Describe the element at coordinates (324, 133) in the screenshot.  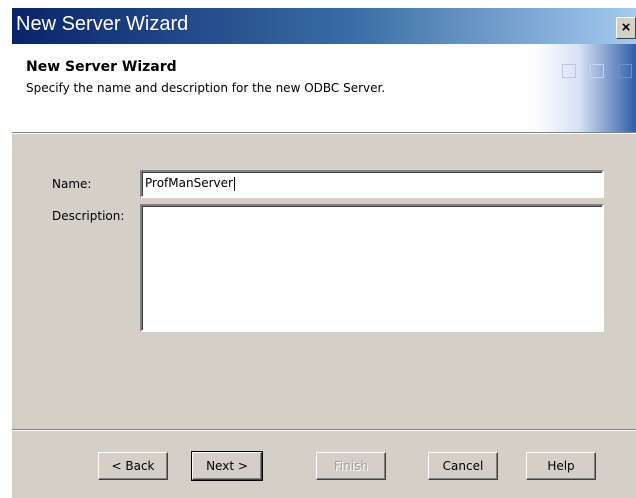
I see `header-separator` at that location.